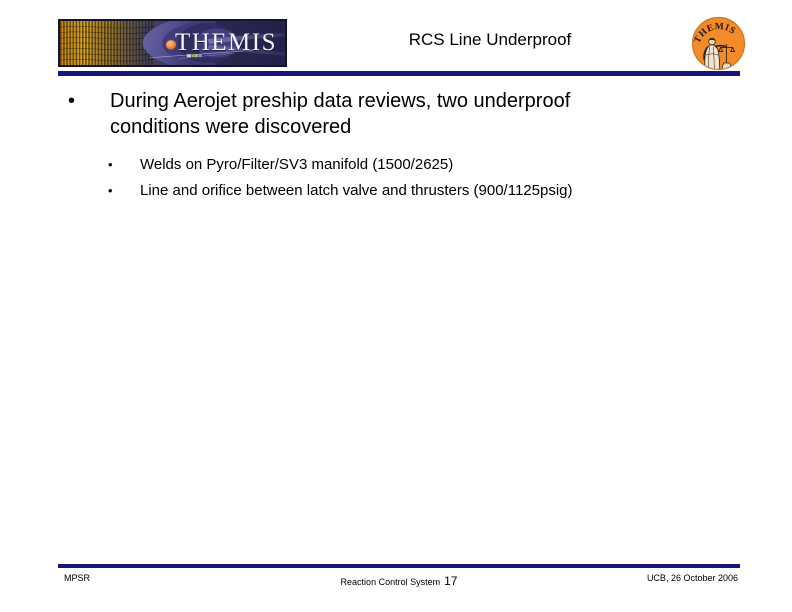 The image size is (792, 612). I want to click on footer-center-group: Reaction Control System 17, so click(399, 581).